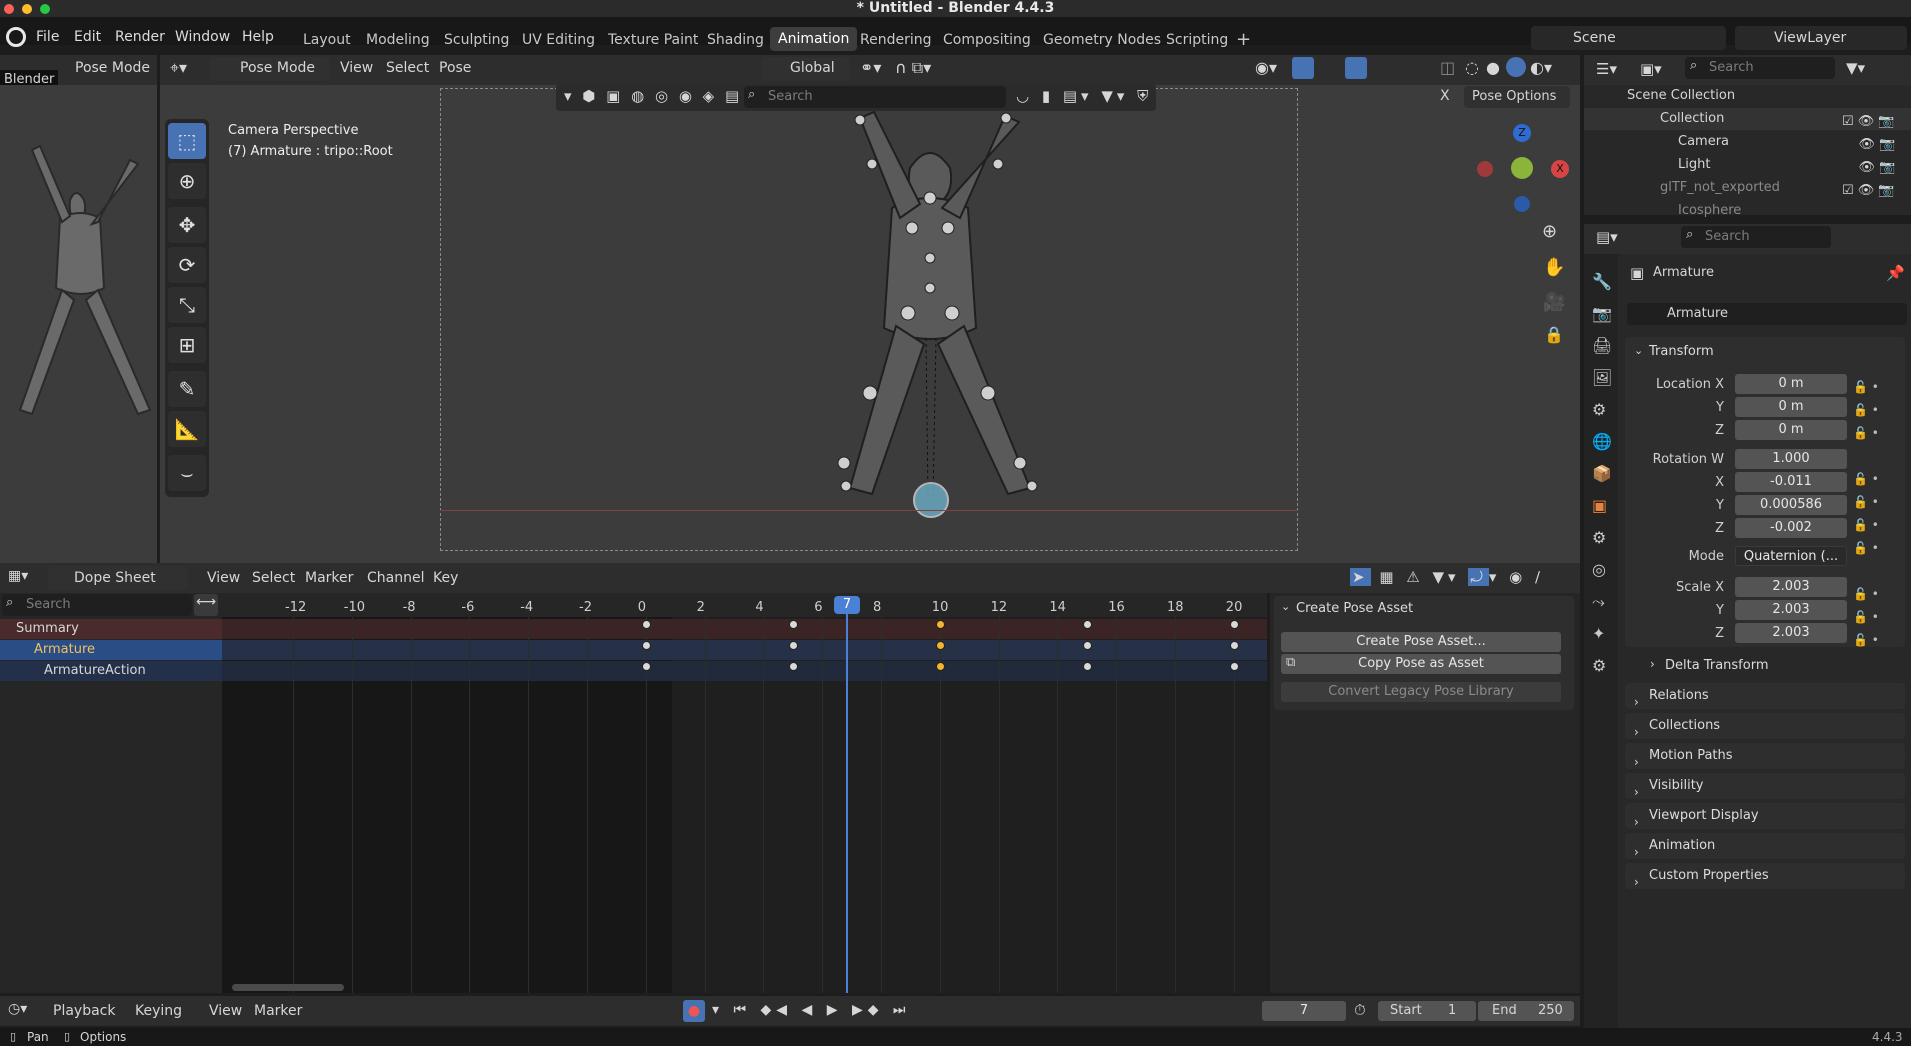 The width and height of the screenshot is (1911, 1046). What do you see at coordinates (187, 345) in the screenshot?
I see `transform-tool-icon: ⊞` at bounding box center [187, 345].